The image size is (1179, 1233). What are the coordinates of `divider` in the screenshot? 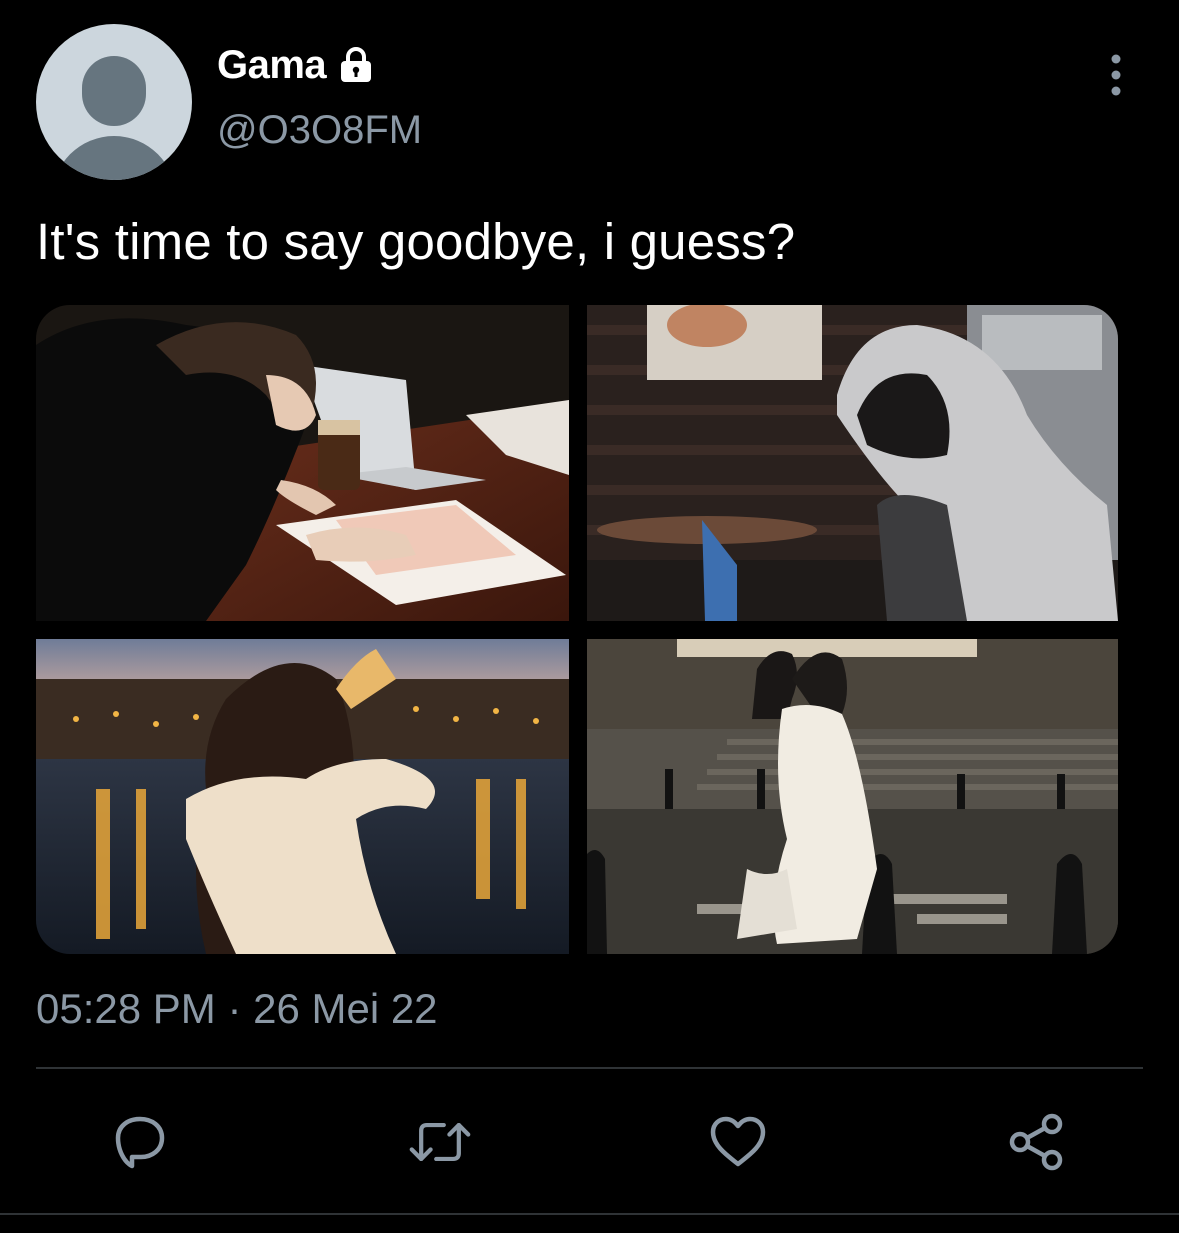 It's located at (589, 1068).